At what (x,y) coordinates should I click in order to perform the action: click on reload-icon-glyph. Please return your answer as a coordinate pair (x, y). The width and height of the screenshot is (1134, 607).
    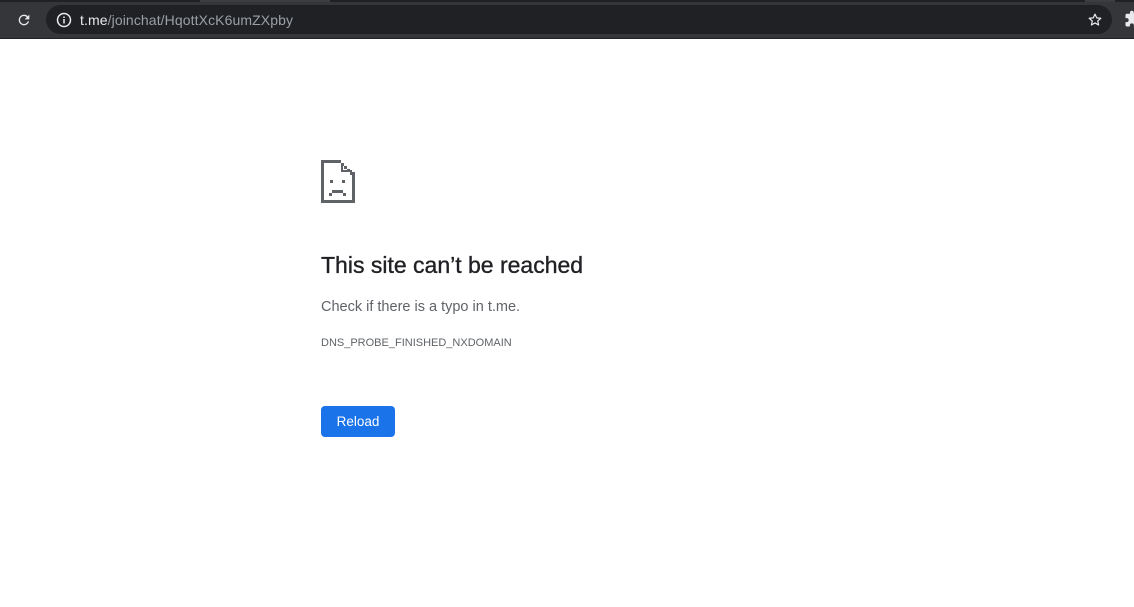
    Looking at the image, I should click on (24, 20).